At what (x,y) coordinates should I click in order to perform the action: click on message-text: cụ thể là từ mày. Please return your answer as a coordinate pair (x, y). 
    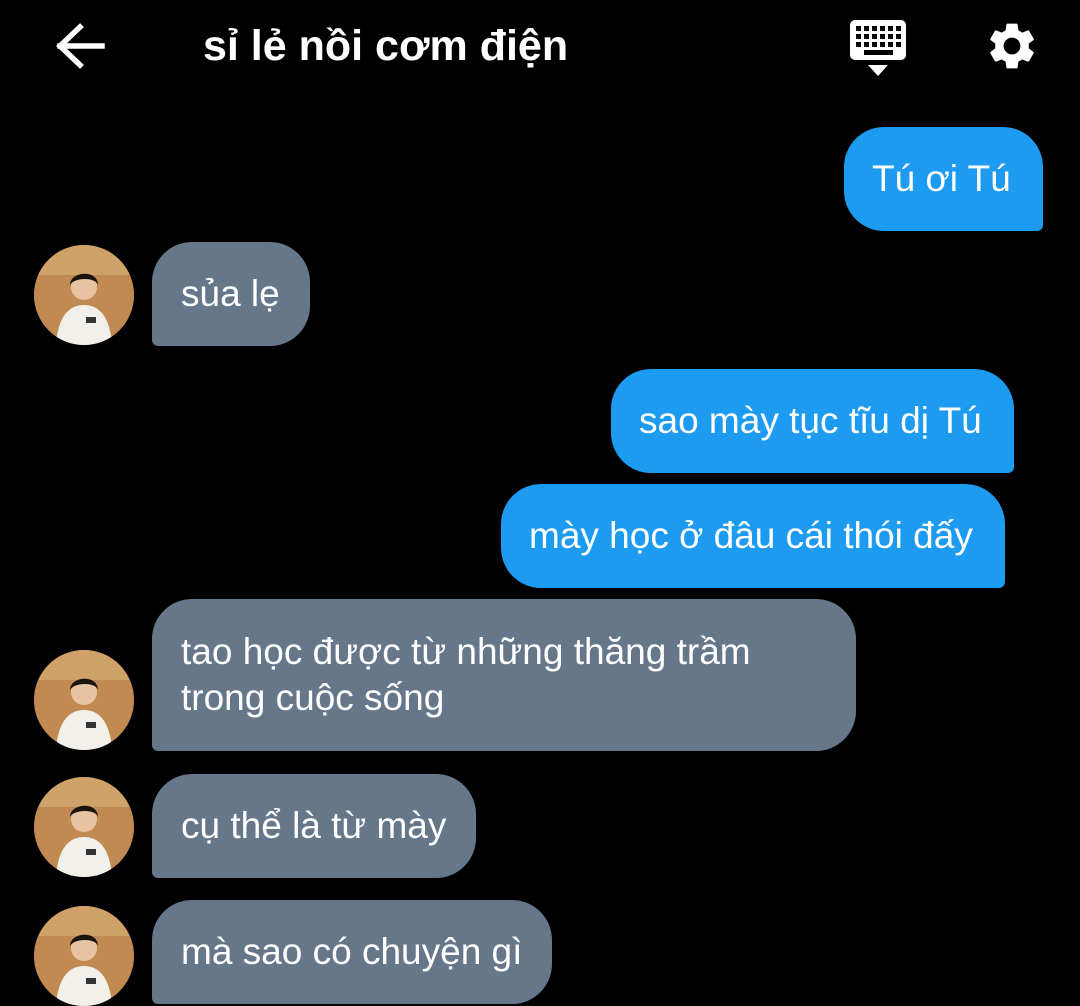
    Looking at the image, I should click on (314, 825).